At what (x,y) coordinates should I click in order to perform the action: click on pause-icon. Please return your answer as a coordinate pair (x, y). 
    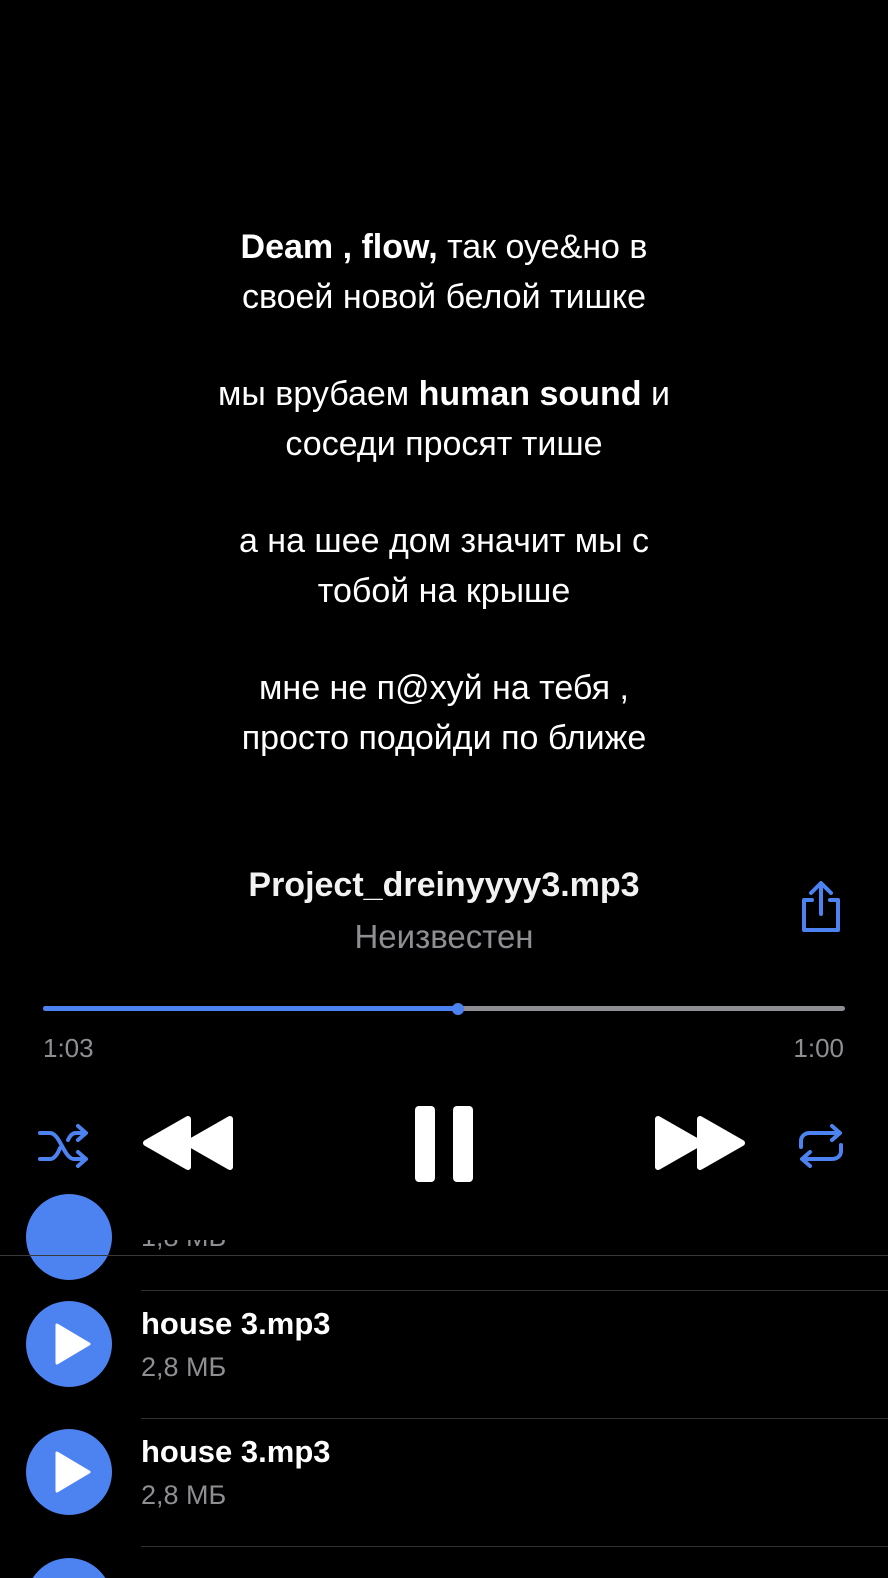
    Looking at the image, I should click on (444, 1144).